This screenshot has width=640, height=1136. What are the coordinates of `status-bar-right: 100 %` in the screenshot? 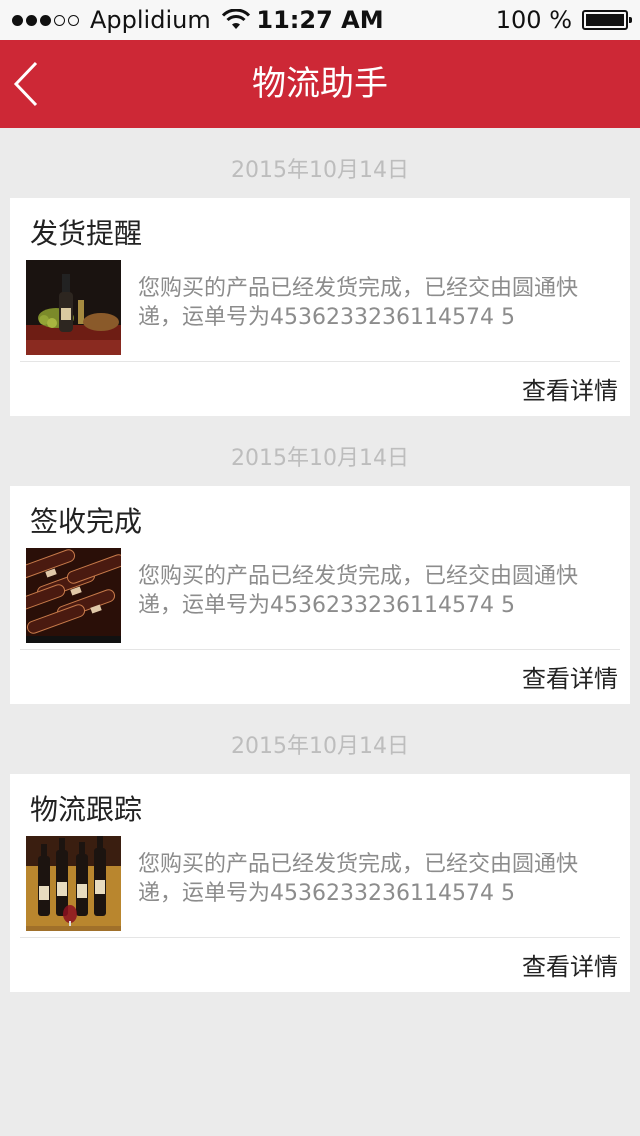 It's located at (563, 20).